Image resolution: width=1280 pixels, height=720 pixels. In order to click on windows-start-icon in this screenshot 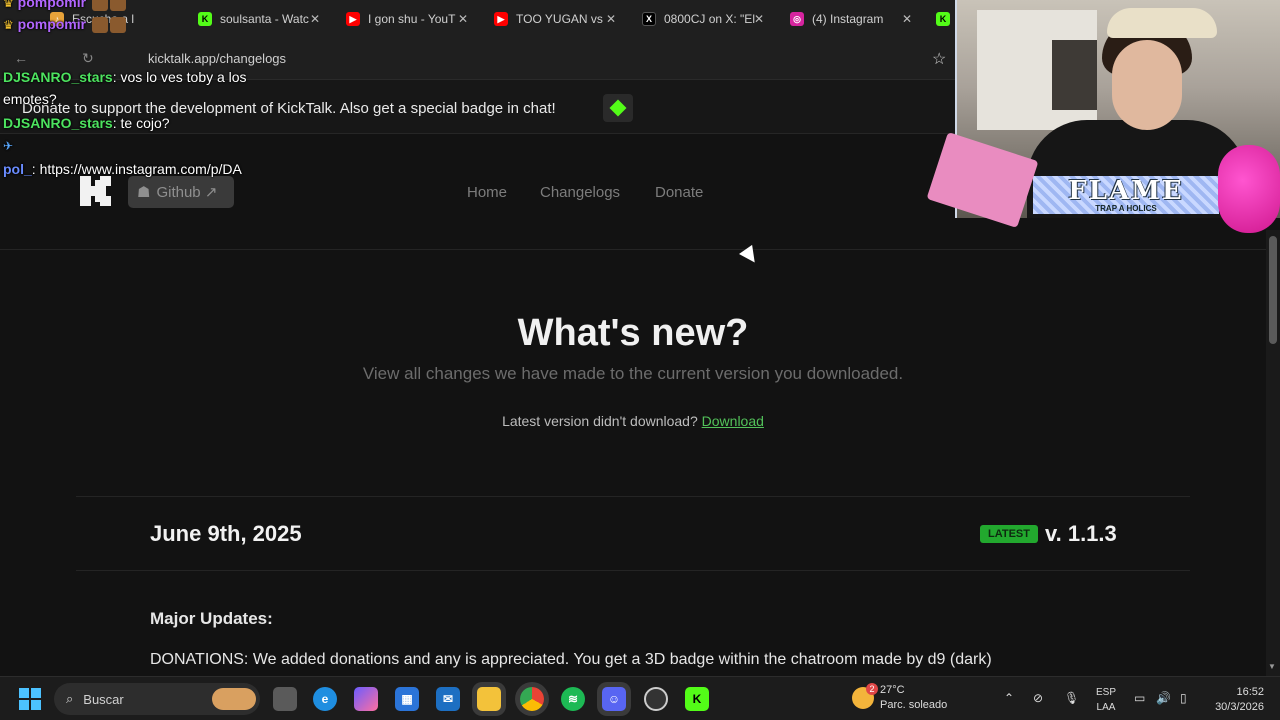, I will do `click(30, 699)`.